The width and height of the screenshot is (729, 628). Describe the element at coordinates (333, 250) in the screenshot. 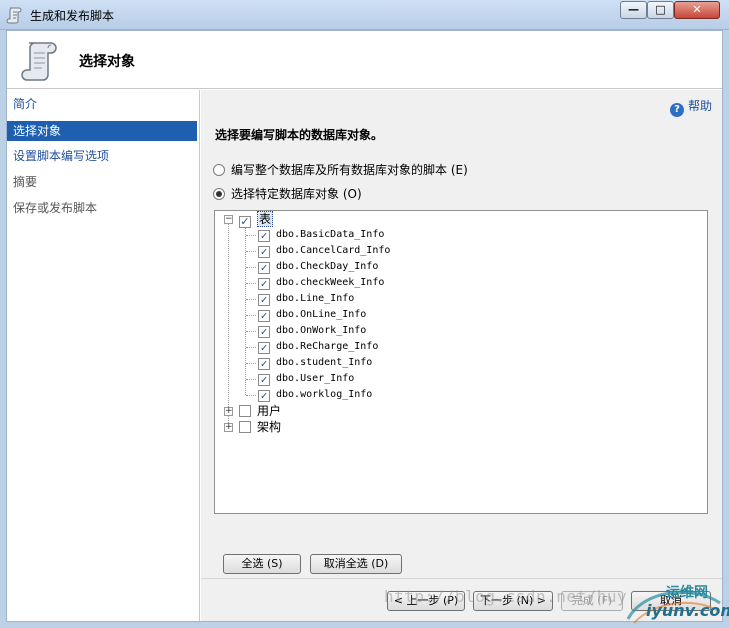

I see `table-name-label: dbo.CancelCard_Info` at that location.